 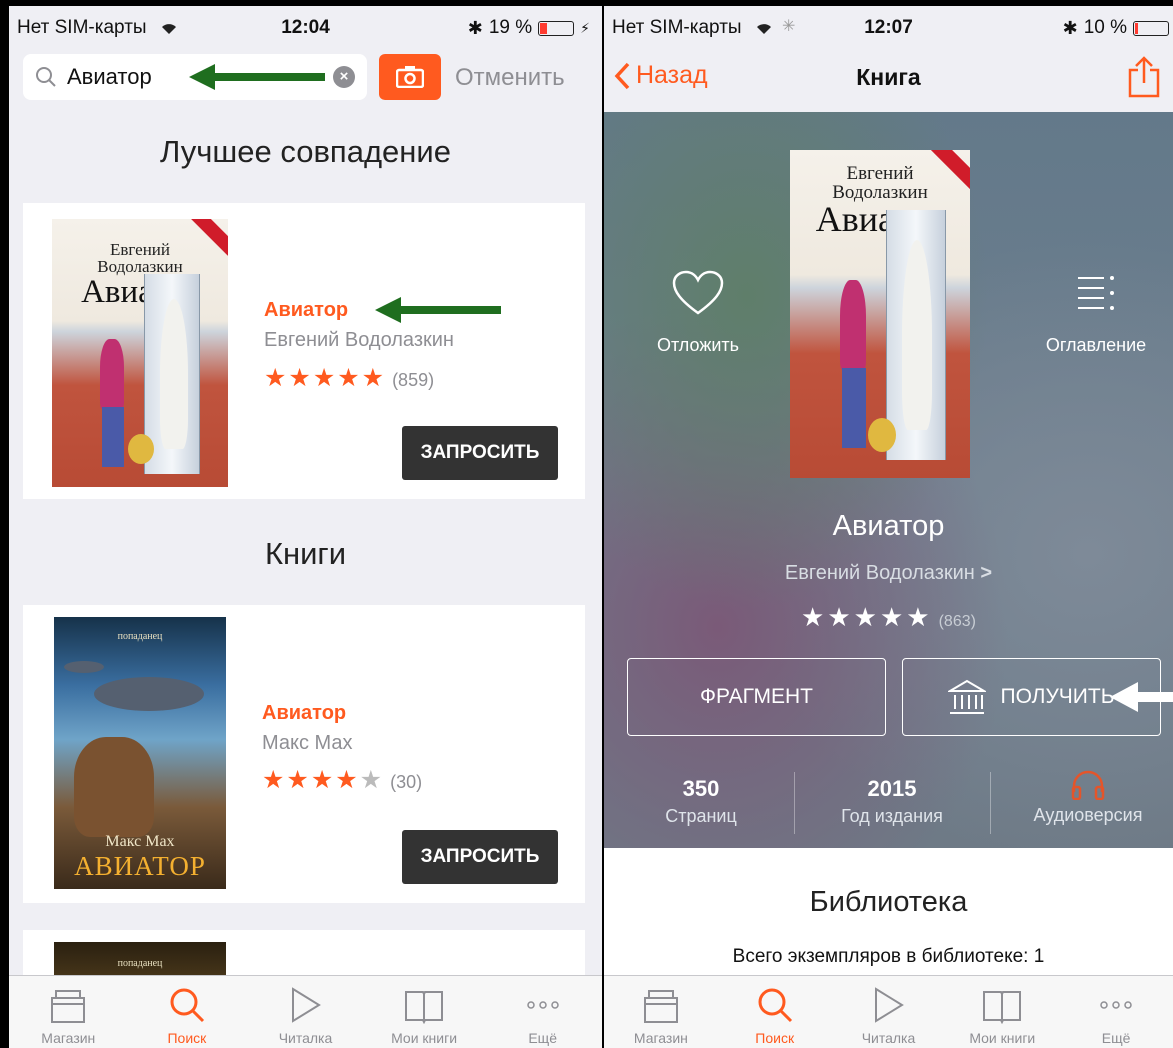 I want to click on status-bar: Нет SIM-карты ✳ 12:07 ✱ 10 %, so click(x=888, y=26).